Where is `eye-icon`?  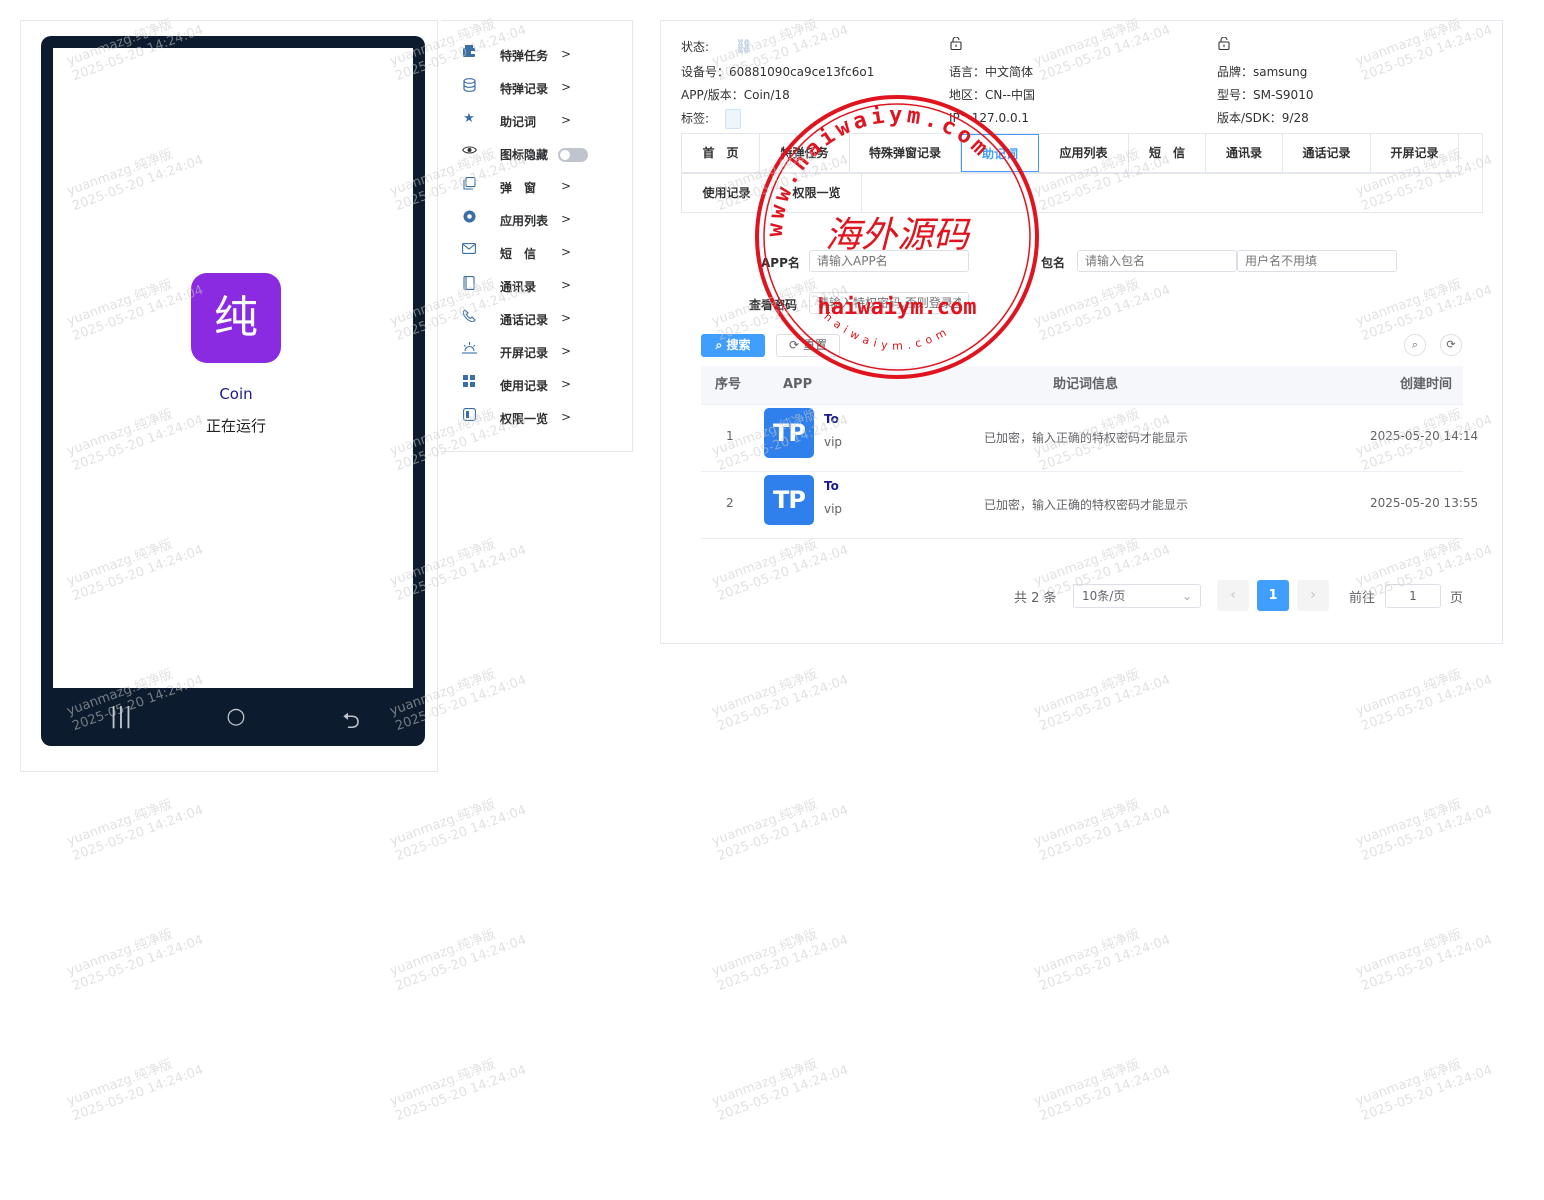 eye-icon is located at coordinates (469, 152).